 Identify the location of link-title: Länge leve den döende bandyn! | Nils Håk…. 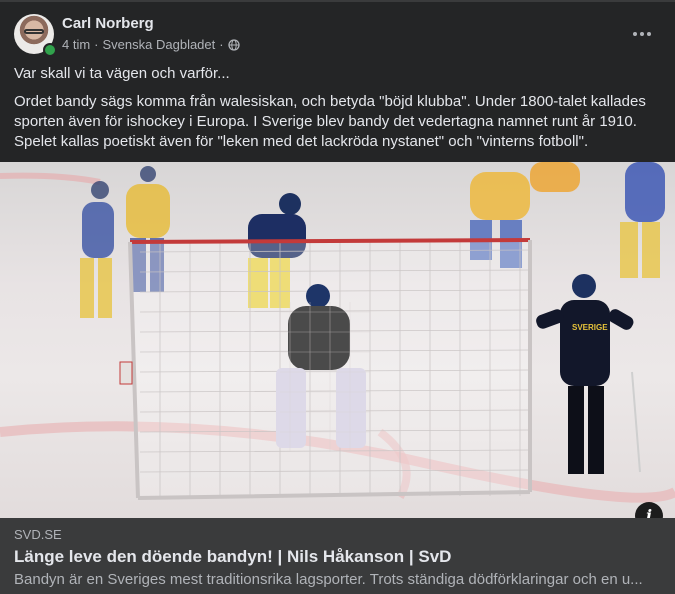
(334, 557).